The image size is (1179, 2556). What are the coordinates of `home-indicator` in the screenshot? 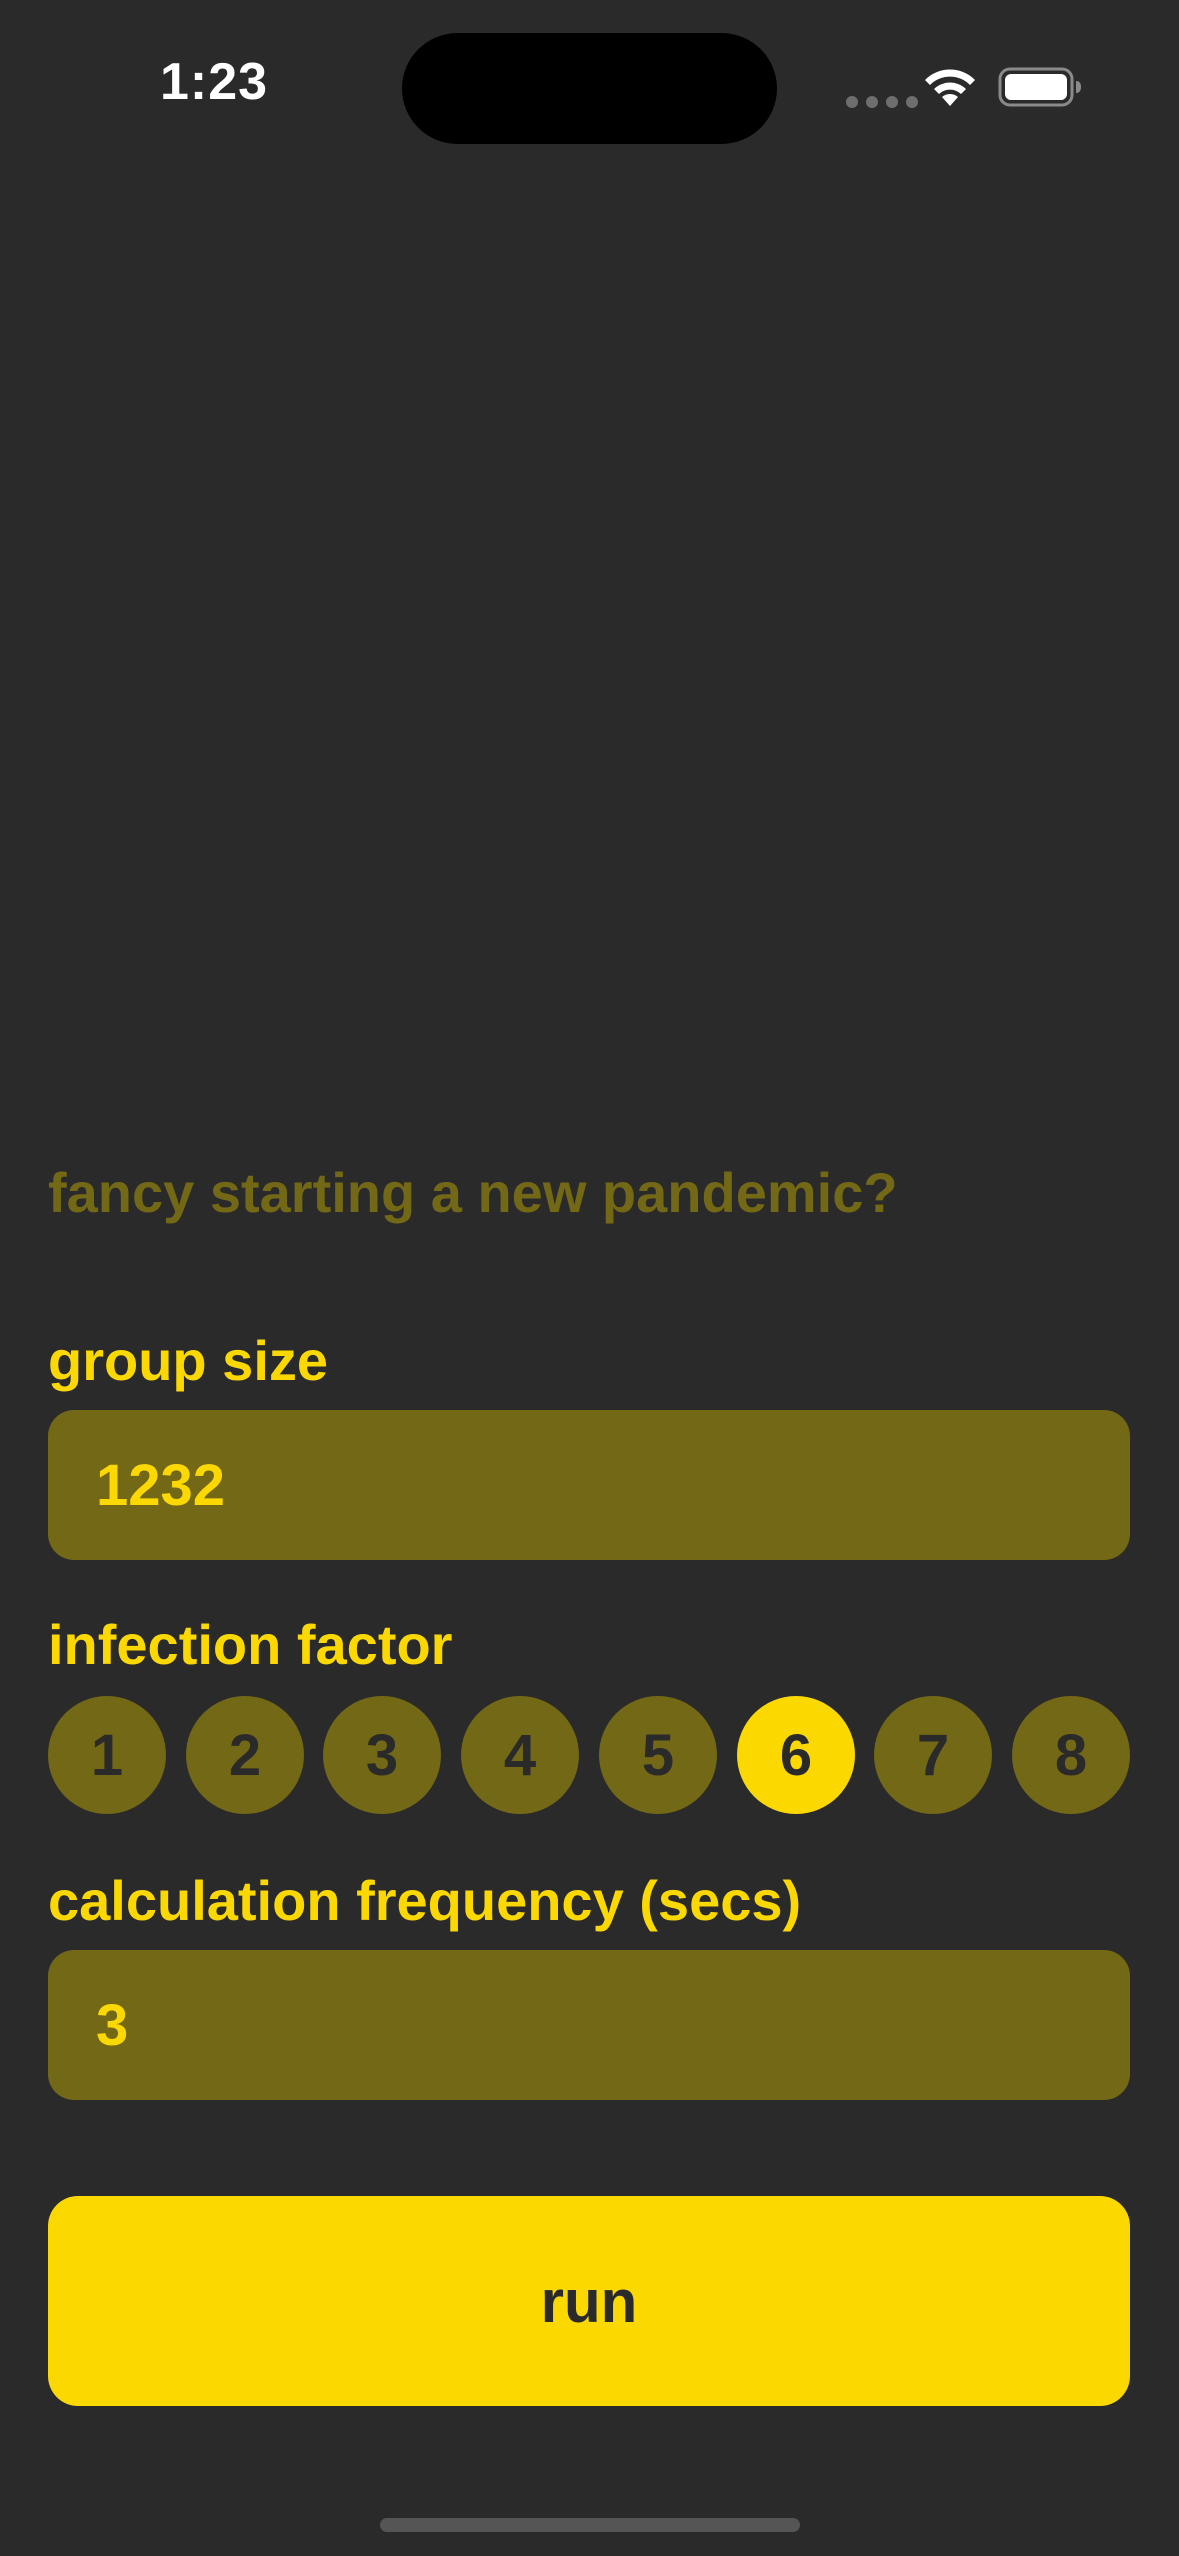 It's located at (590, 2525).